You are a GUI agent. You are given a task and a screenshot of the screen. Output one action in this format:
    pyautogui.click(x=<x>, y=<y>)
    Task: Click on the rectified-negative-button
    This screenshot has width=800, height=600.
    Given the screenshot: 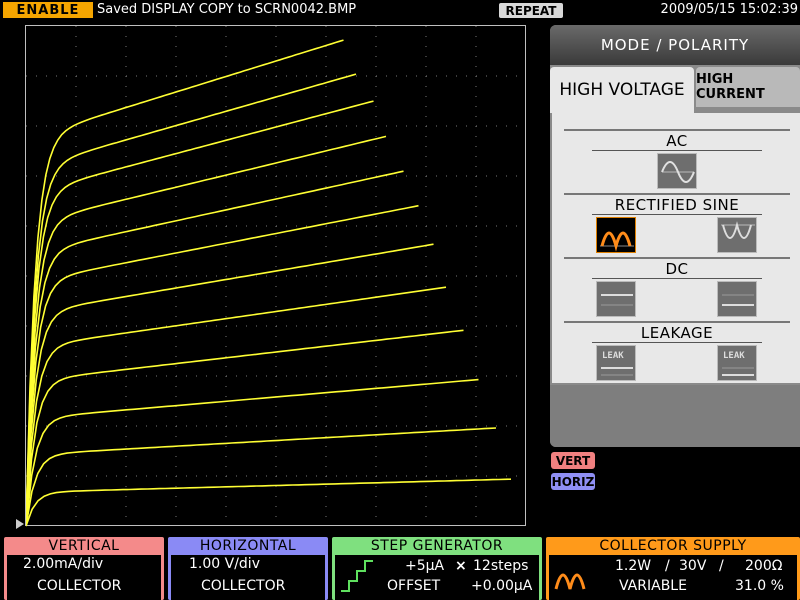 What is the action you would take?
    pyautogui.click(x=737, y=235)
    